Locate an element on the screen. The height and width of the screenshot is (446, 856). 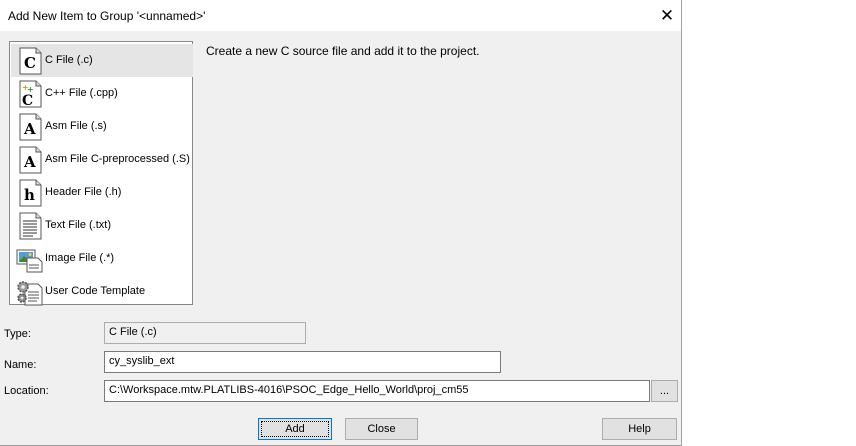
type-label: Type: is located at coordinates (17, 334).